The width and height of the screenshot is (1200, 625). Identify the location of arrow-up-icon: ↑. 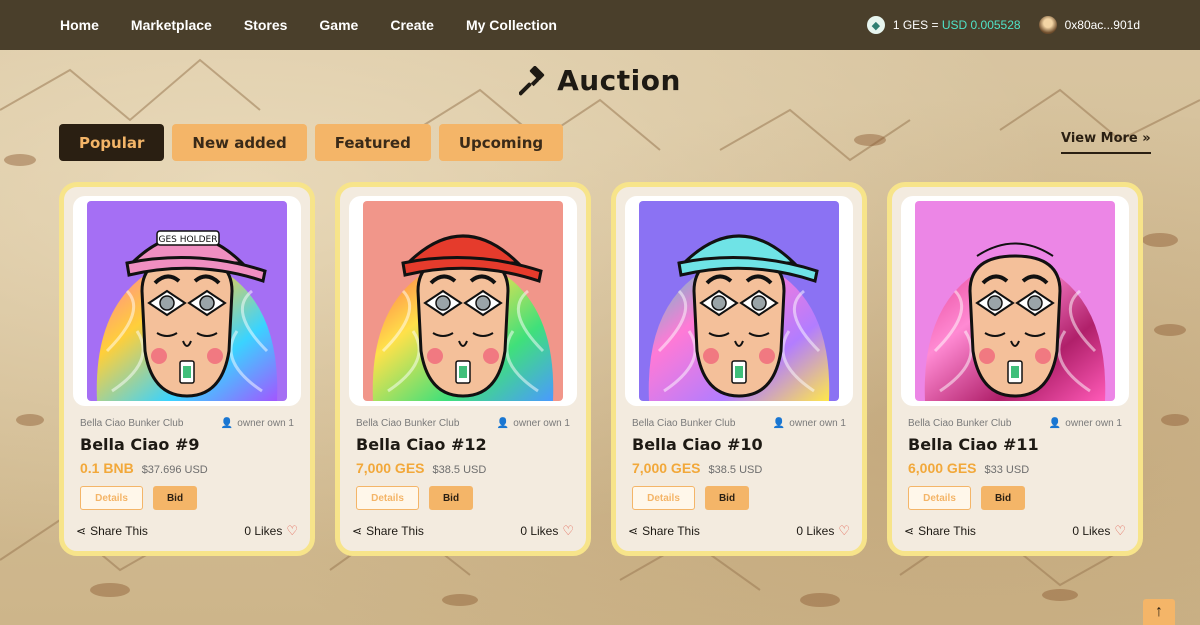
(1159, 611).